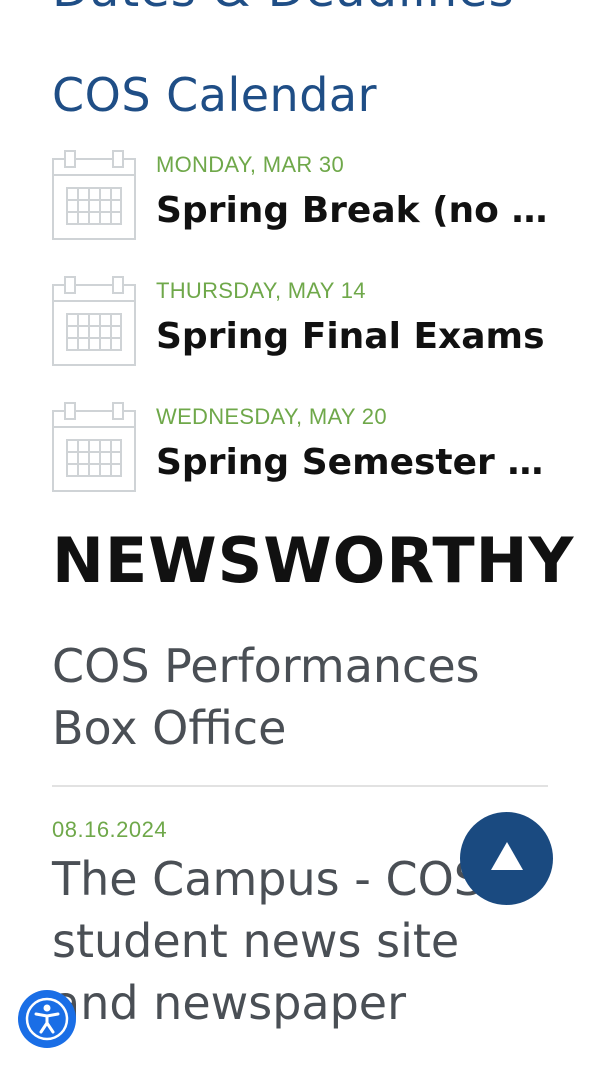 The height and width of the screenshot is (1065, 600). I want to click on news-item-title: COS Performances Box Office, so click(302, 697).